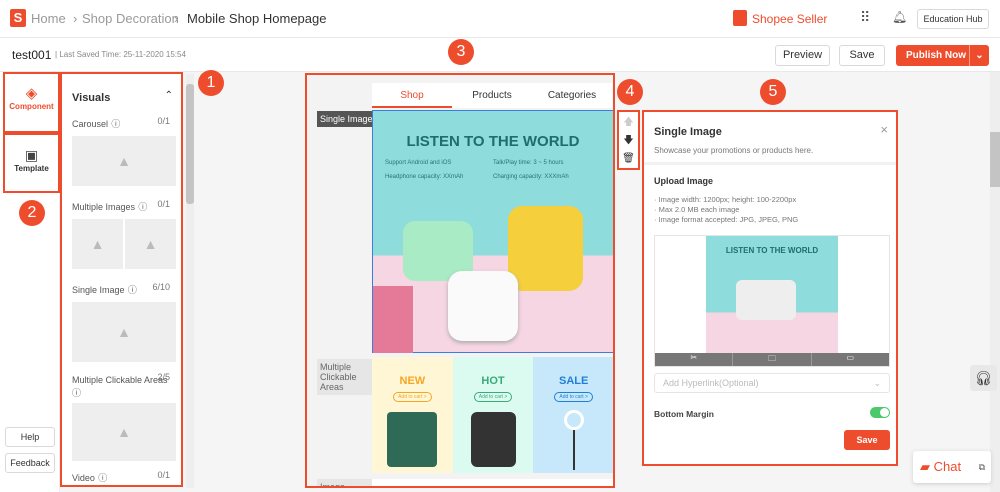 This screenshot has height=492, width=1000. I want to click on upload-title: Upload Image, so click(684, 181).